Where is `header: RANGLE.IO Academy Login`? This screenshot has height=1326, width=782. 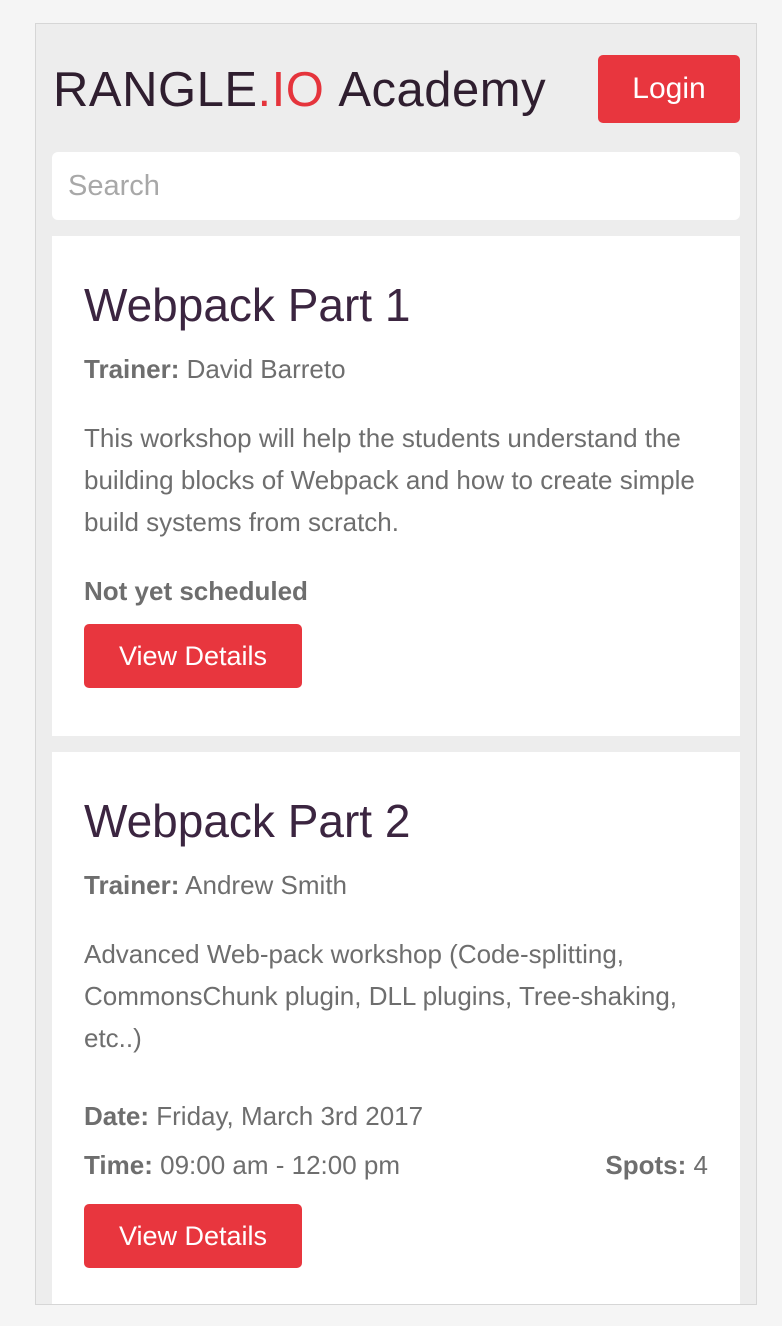
header: RANGLE.IO Academy Login is located at coordinates (396, 88).